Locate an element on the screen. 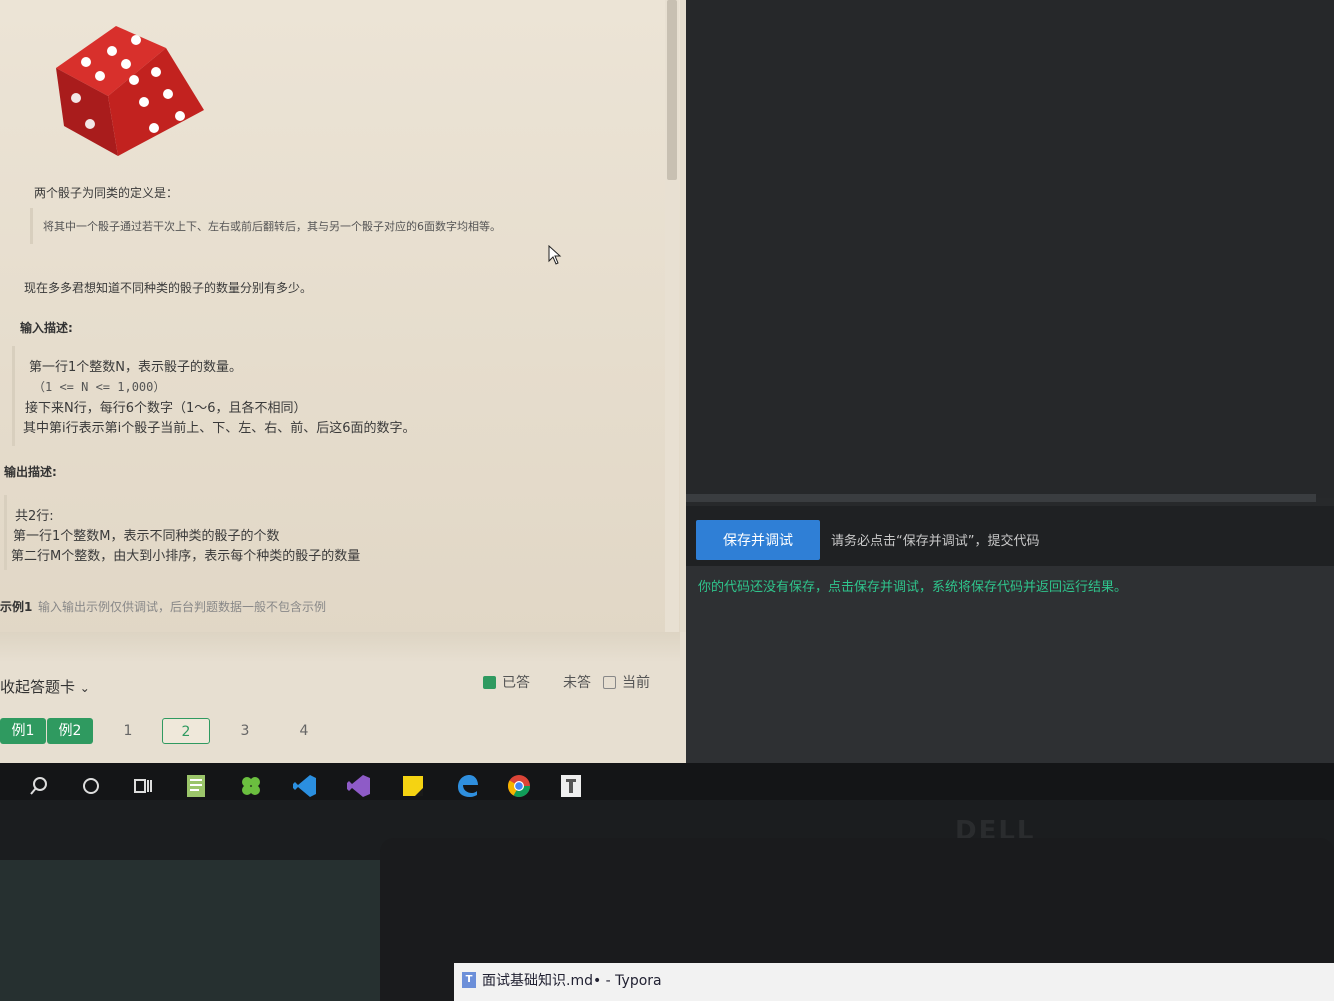 Image resolution: width=1334 pixels, height=1001 pixels. output-line-2: 第一行1个整数M，表示不同种类的骰子的个数 is located at coordinates (146, 536).